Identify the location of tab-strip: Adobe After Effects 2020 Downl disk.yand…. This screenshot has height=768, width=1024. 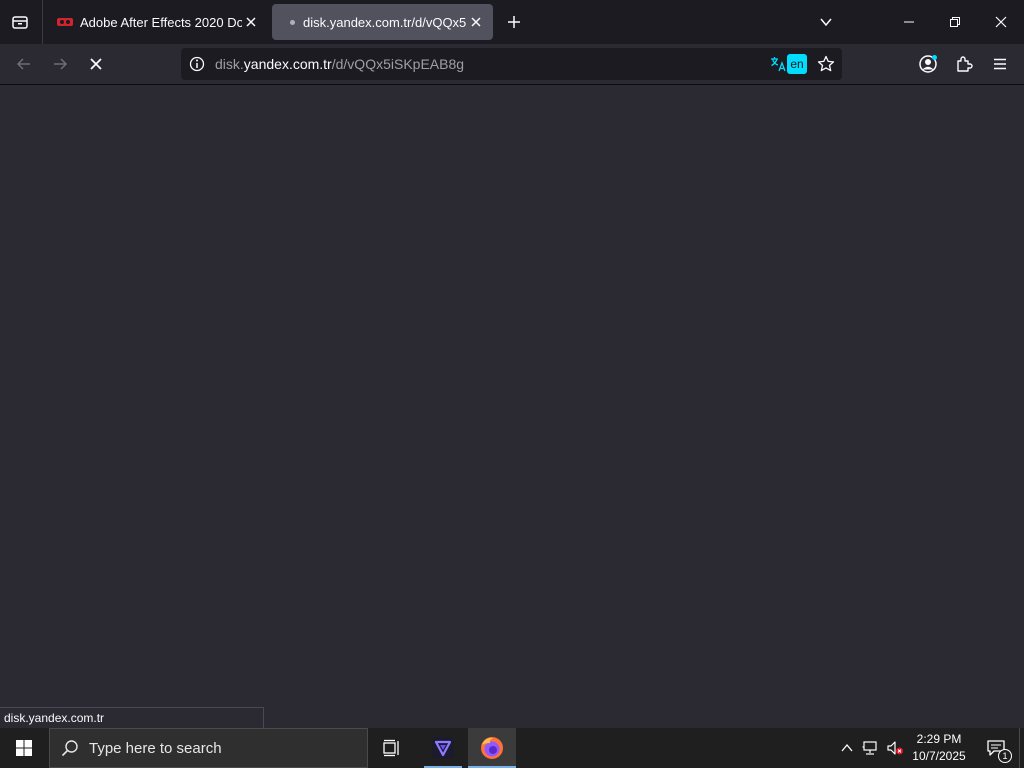
(512, 22).